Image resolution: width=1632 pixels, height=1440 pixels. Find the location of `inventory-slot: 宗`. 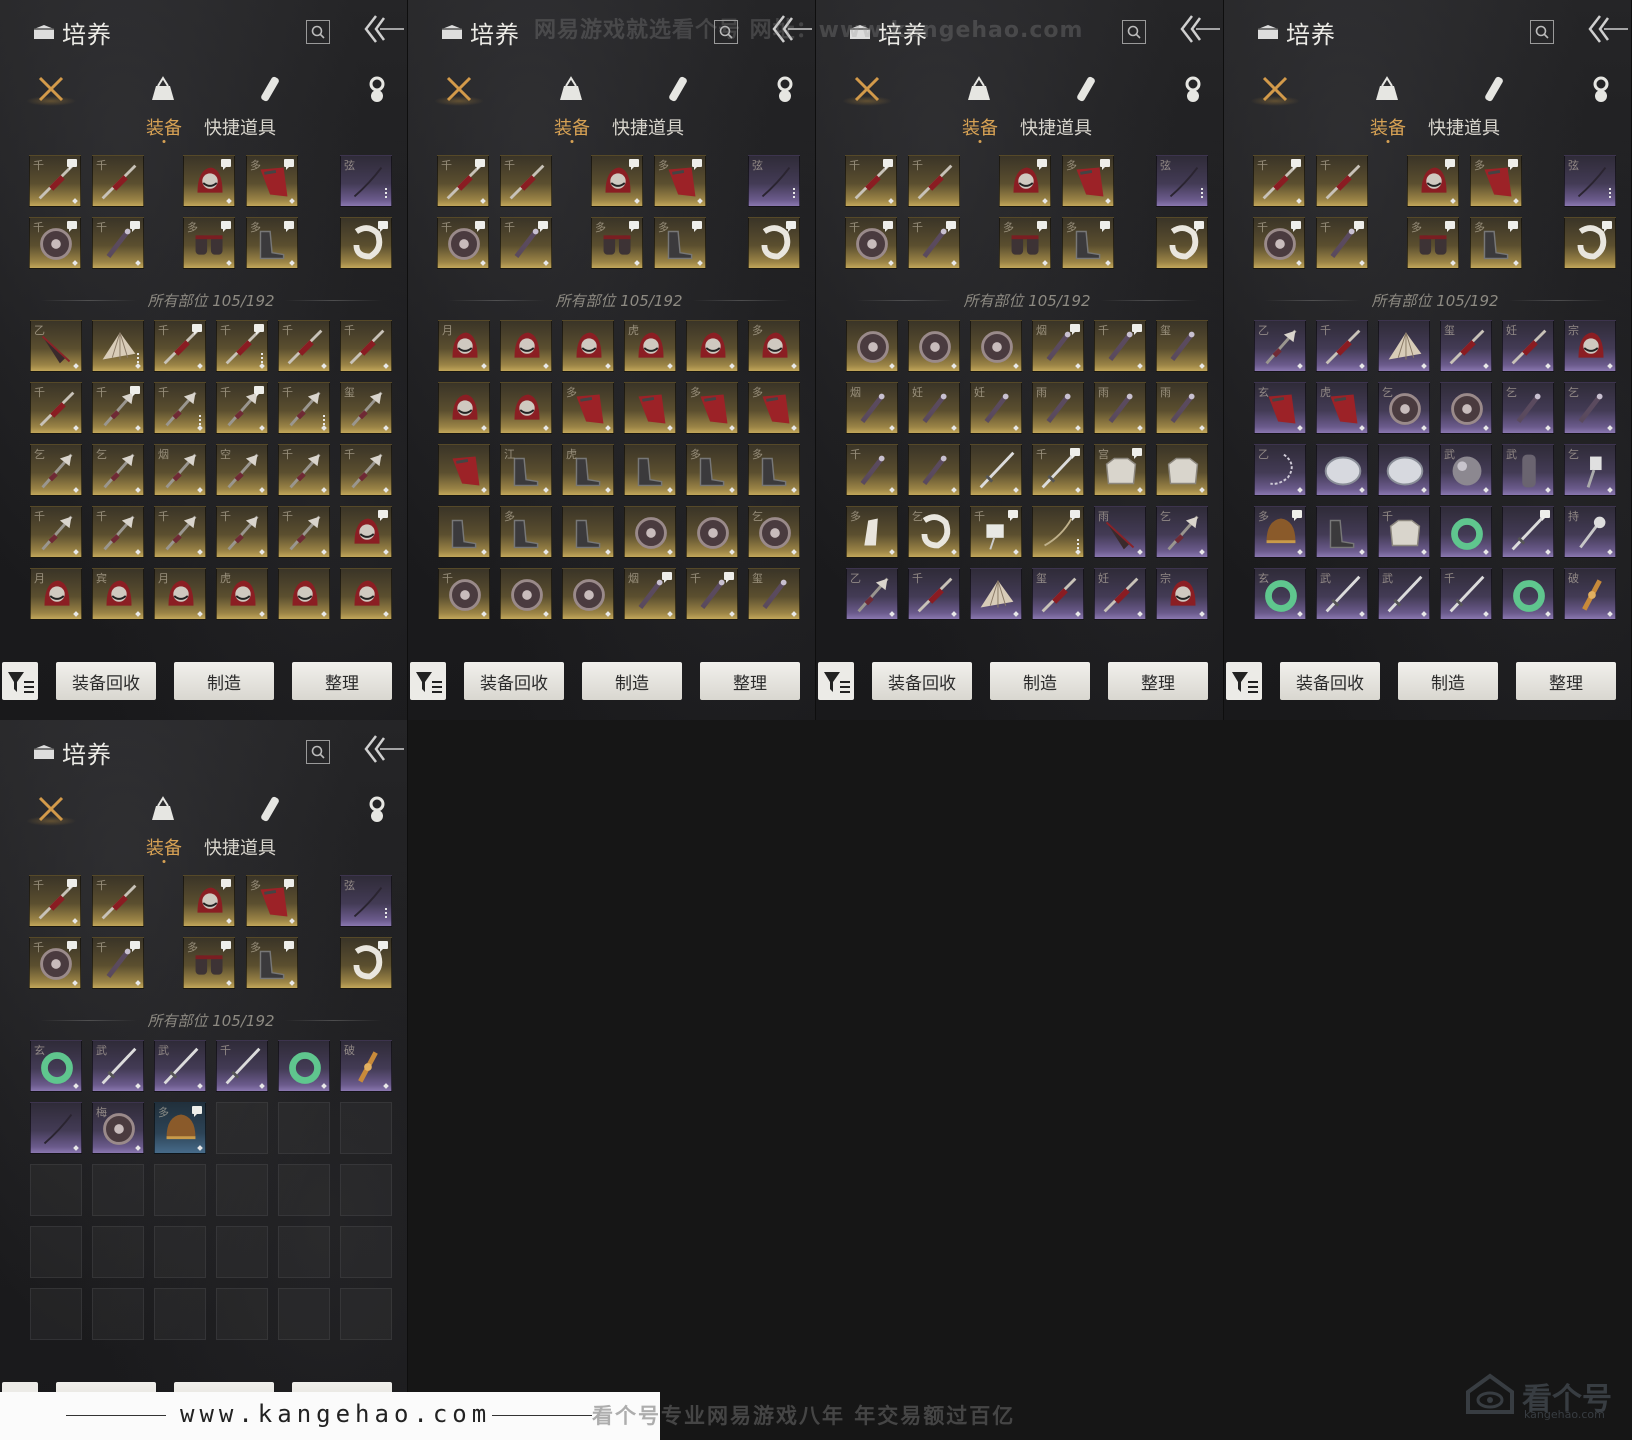

inventory-slot: 宗 is located at coordinates (1182, 594).